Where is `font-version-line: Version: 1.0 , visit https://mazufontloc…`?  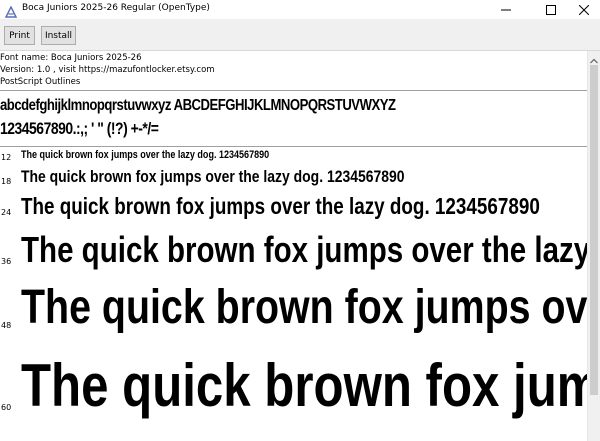
font-version-line: Version: 1.0 , visit https://mazufontloc… is located at coordinates (107, 70).